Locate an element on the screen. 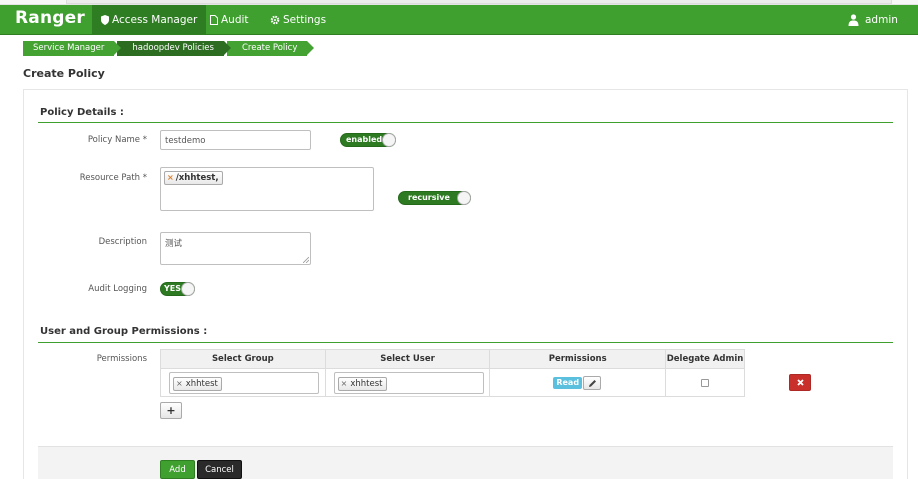  add-row-button: + is located at coordinates (171, 410).